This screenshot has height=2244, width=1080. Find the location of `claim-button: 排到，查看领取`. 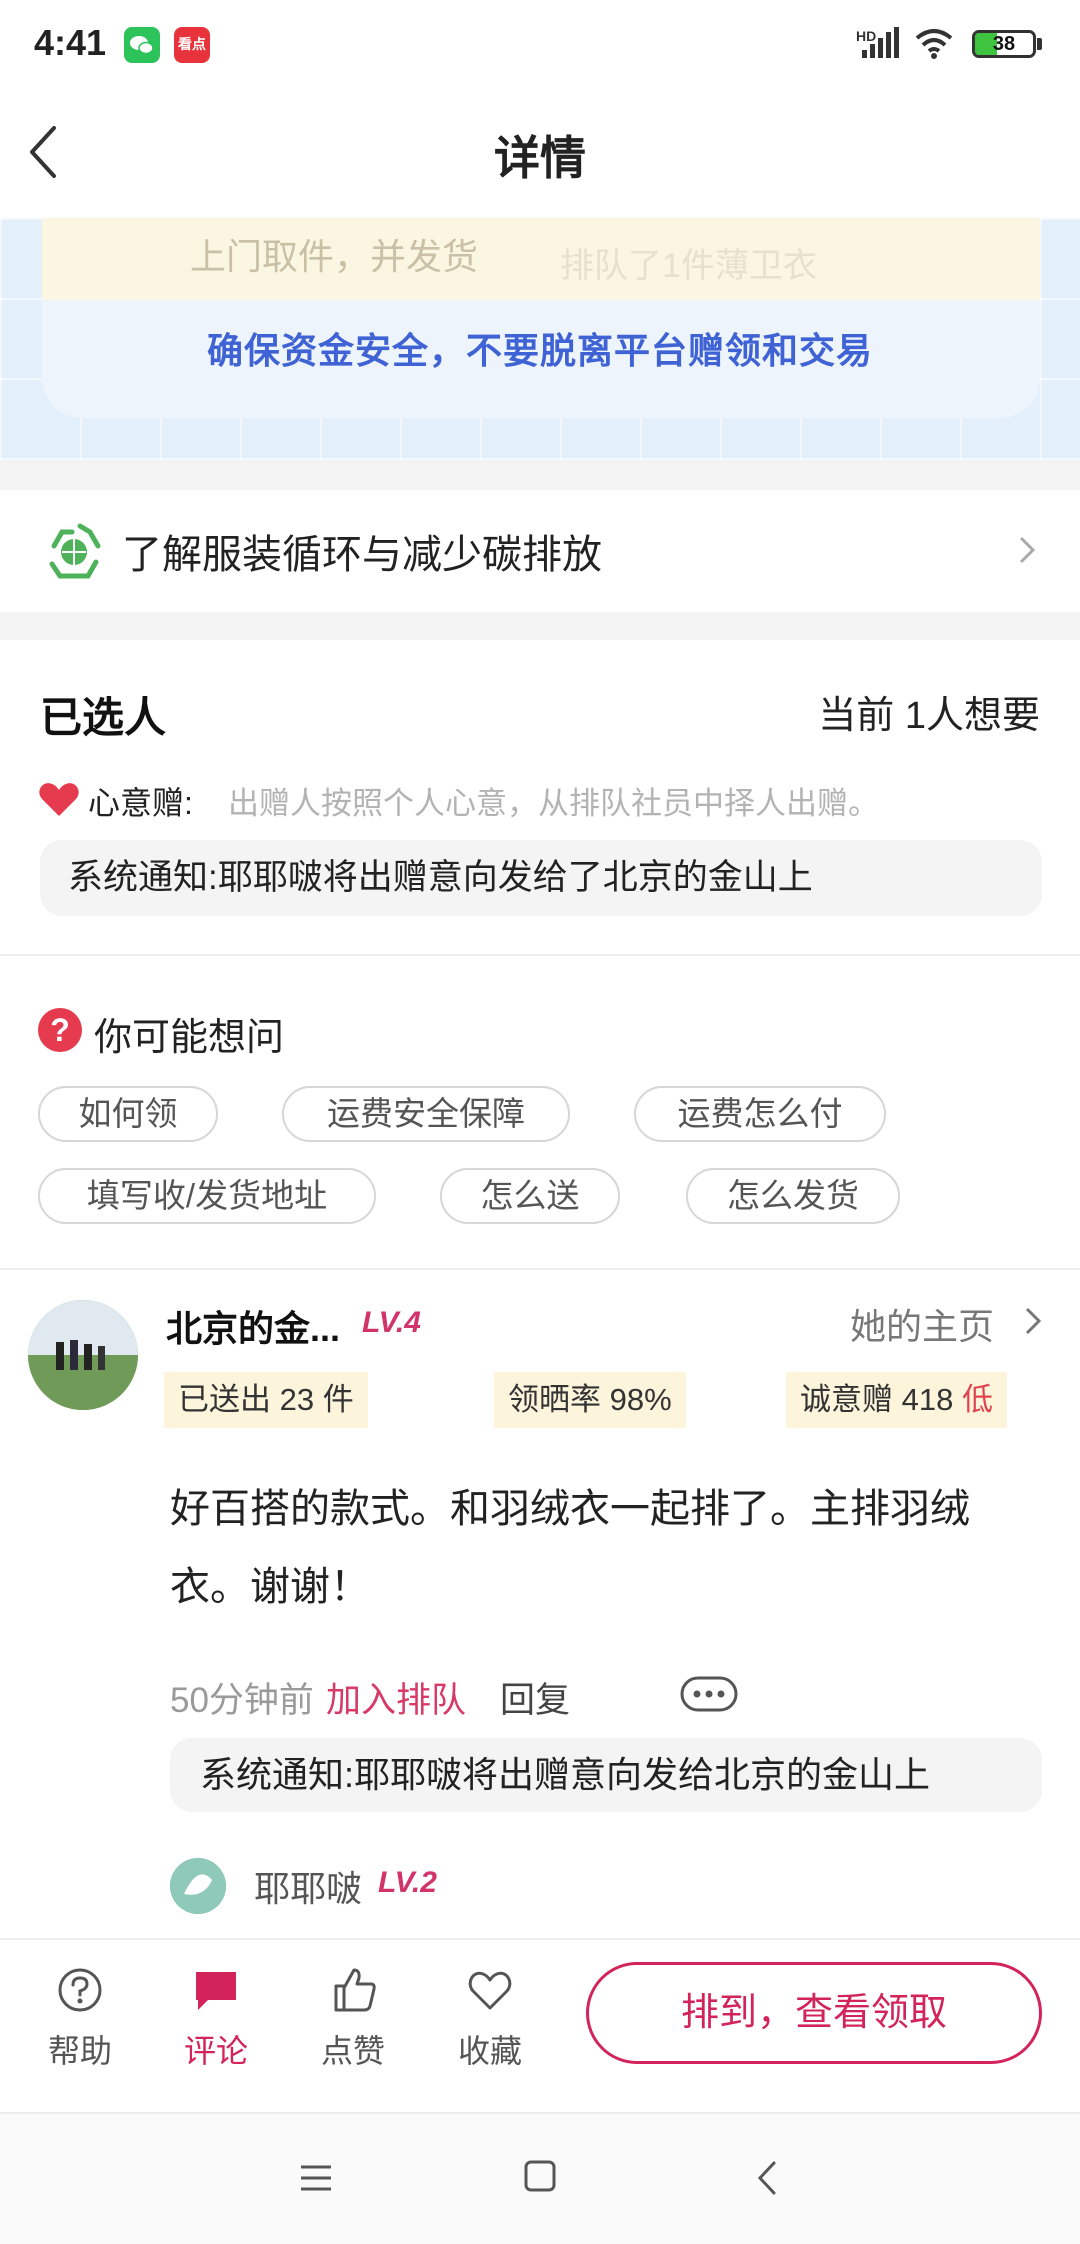

claim-button: 排到，查看领取 is located at coordinates (814, 2013).